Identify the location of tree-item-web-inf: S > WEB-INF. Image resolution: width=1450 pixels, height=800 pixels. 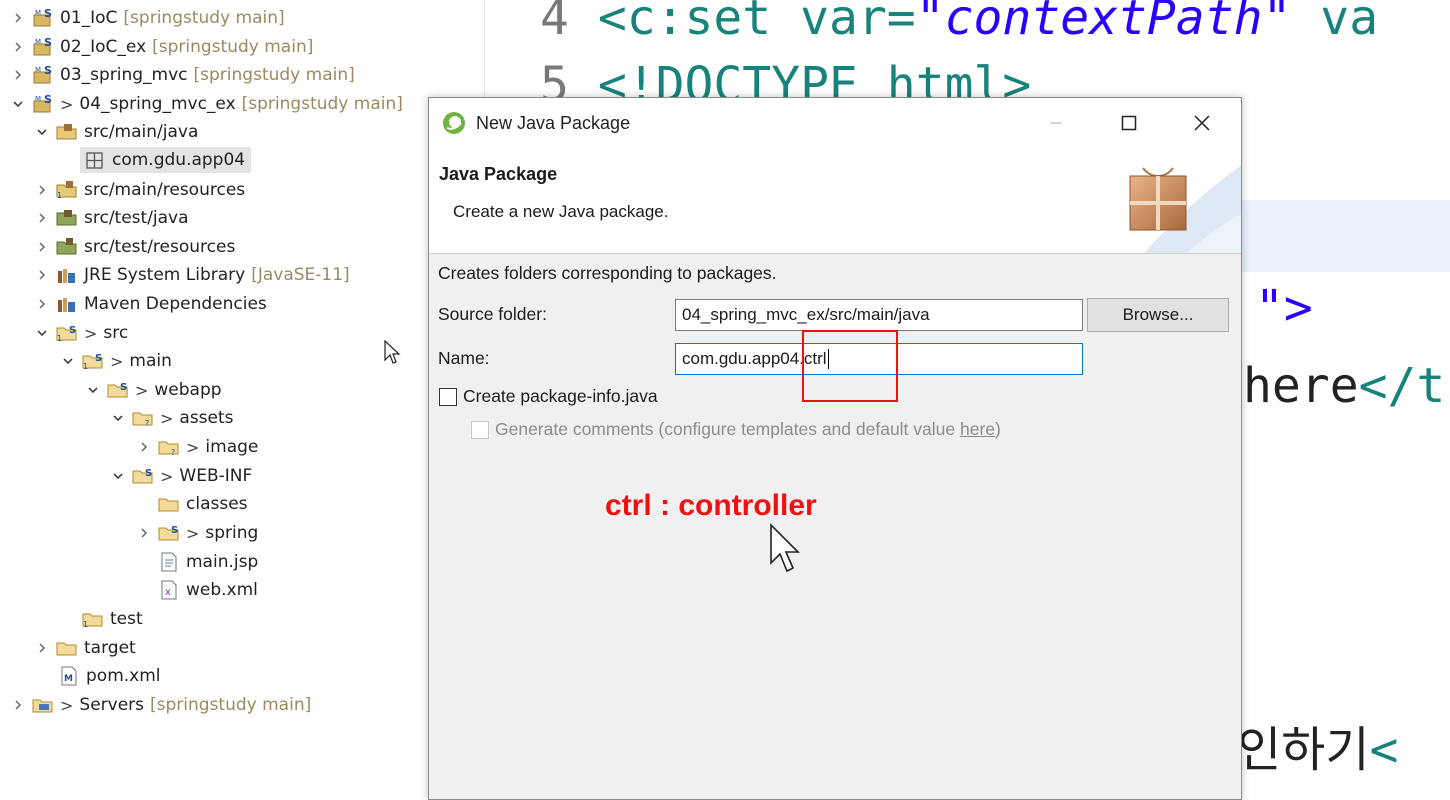
(181, 476).